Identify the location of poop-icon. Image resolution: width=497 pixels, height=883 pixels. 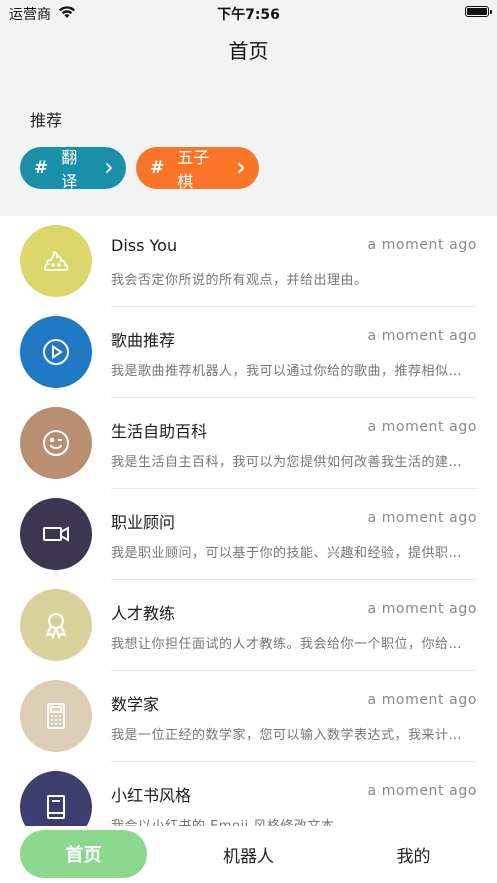
(56, 261).